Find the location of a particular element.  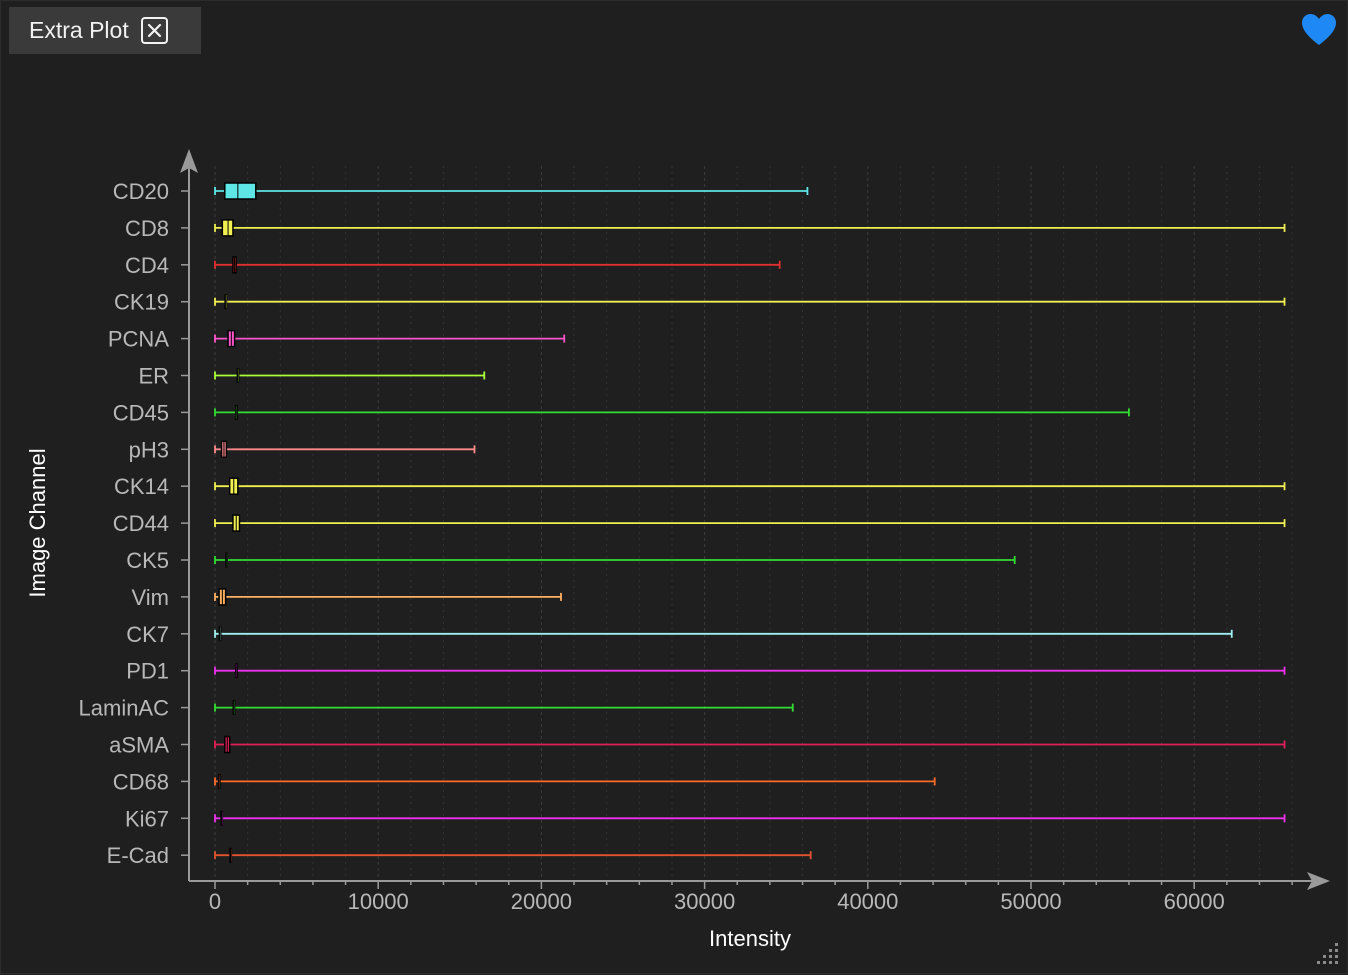

y-tick-label: CD45 is located at coordinates (141, 412).